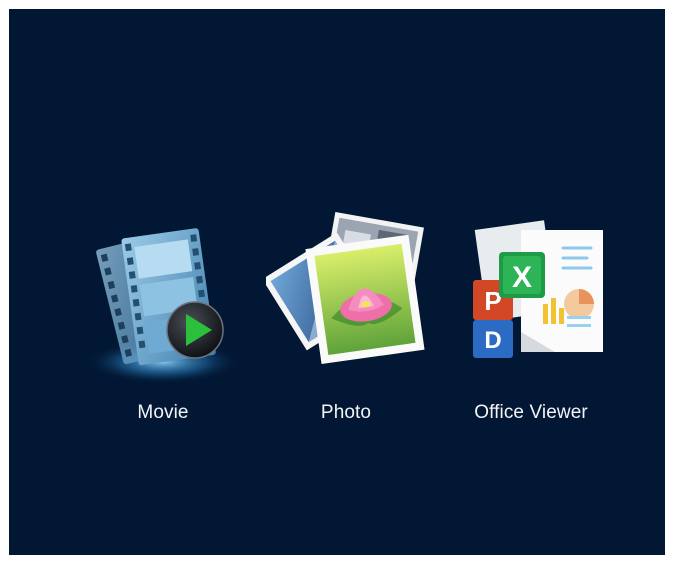 The width and height of the screenshot is (675, 564). I want to click on play-button-icon, so click(195, 330).